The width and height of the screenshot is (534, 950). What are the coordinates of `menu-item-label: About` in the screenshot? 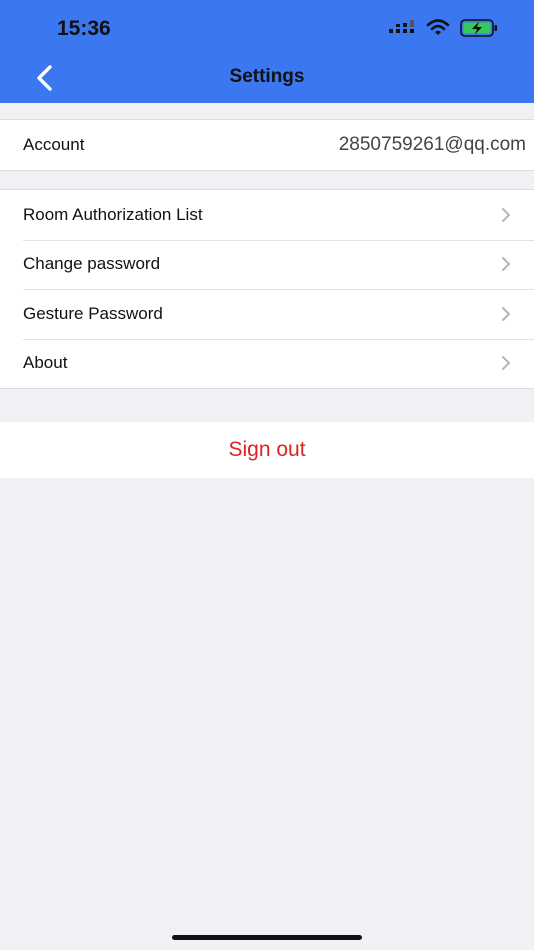 It's located at (45, 363).